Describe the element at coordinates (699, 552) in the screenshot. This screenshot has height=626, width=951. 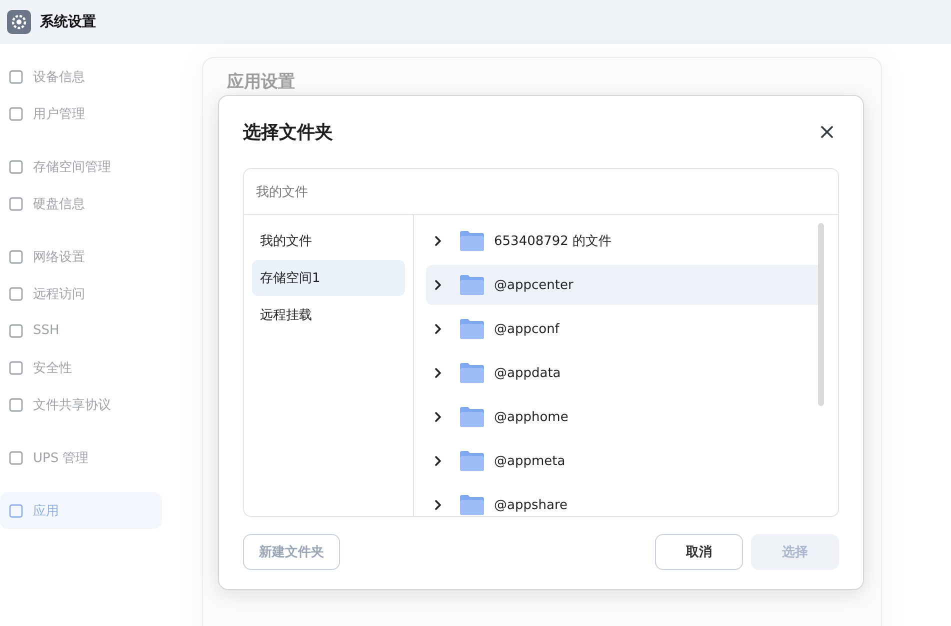
I see `cancel-button: 取消` at that location.